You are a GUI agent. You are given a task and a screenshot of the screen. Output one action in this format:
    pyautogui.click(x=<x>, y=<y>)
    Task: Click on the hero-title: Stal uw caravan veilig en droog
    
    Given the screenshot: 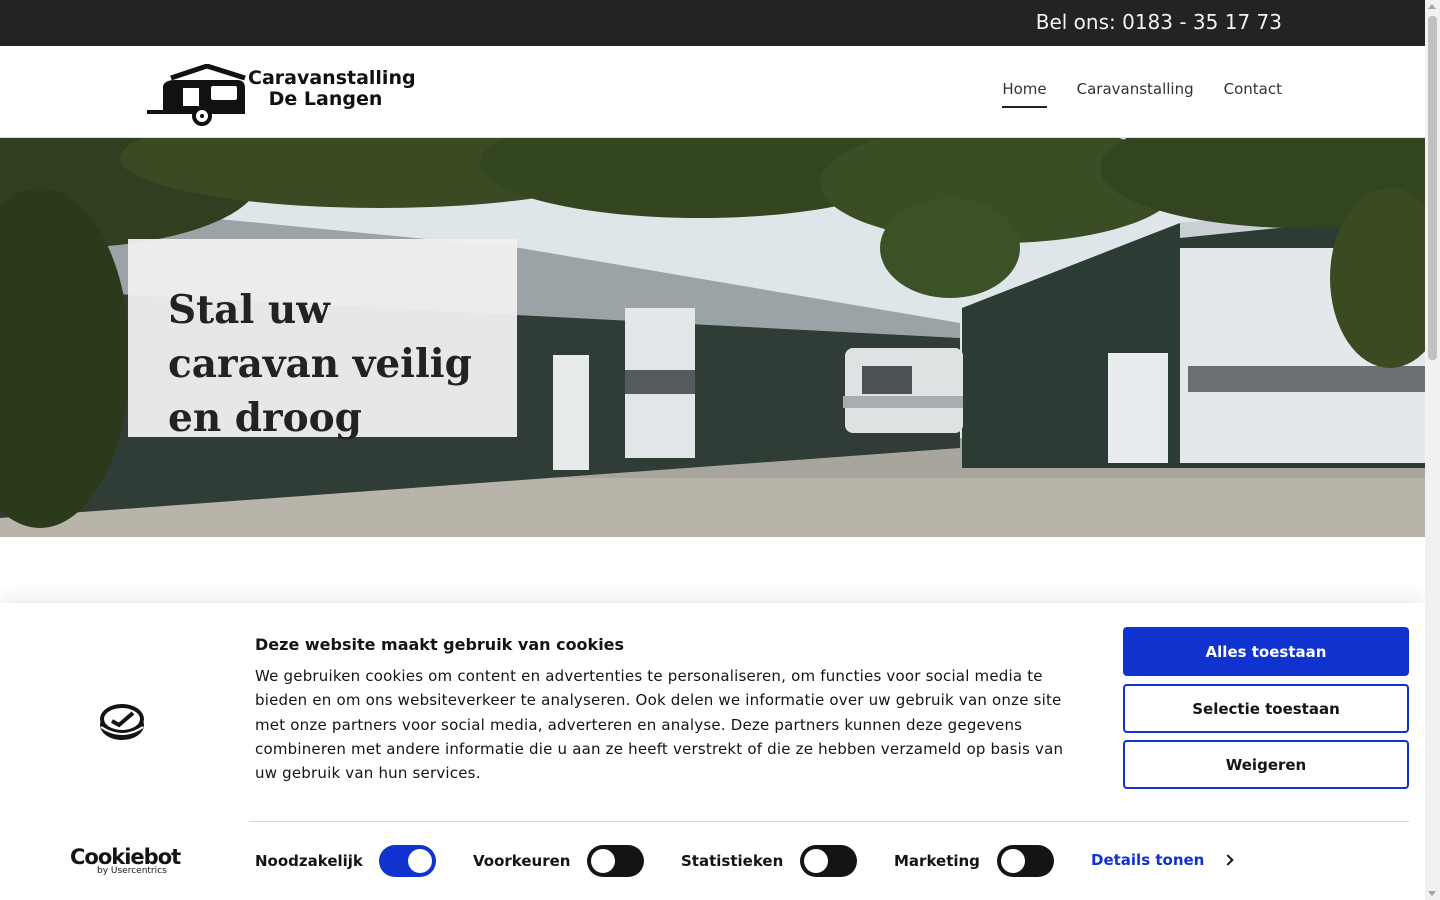 What is the action you would take?
    pyautogui.click(x=320, y=364)
    